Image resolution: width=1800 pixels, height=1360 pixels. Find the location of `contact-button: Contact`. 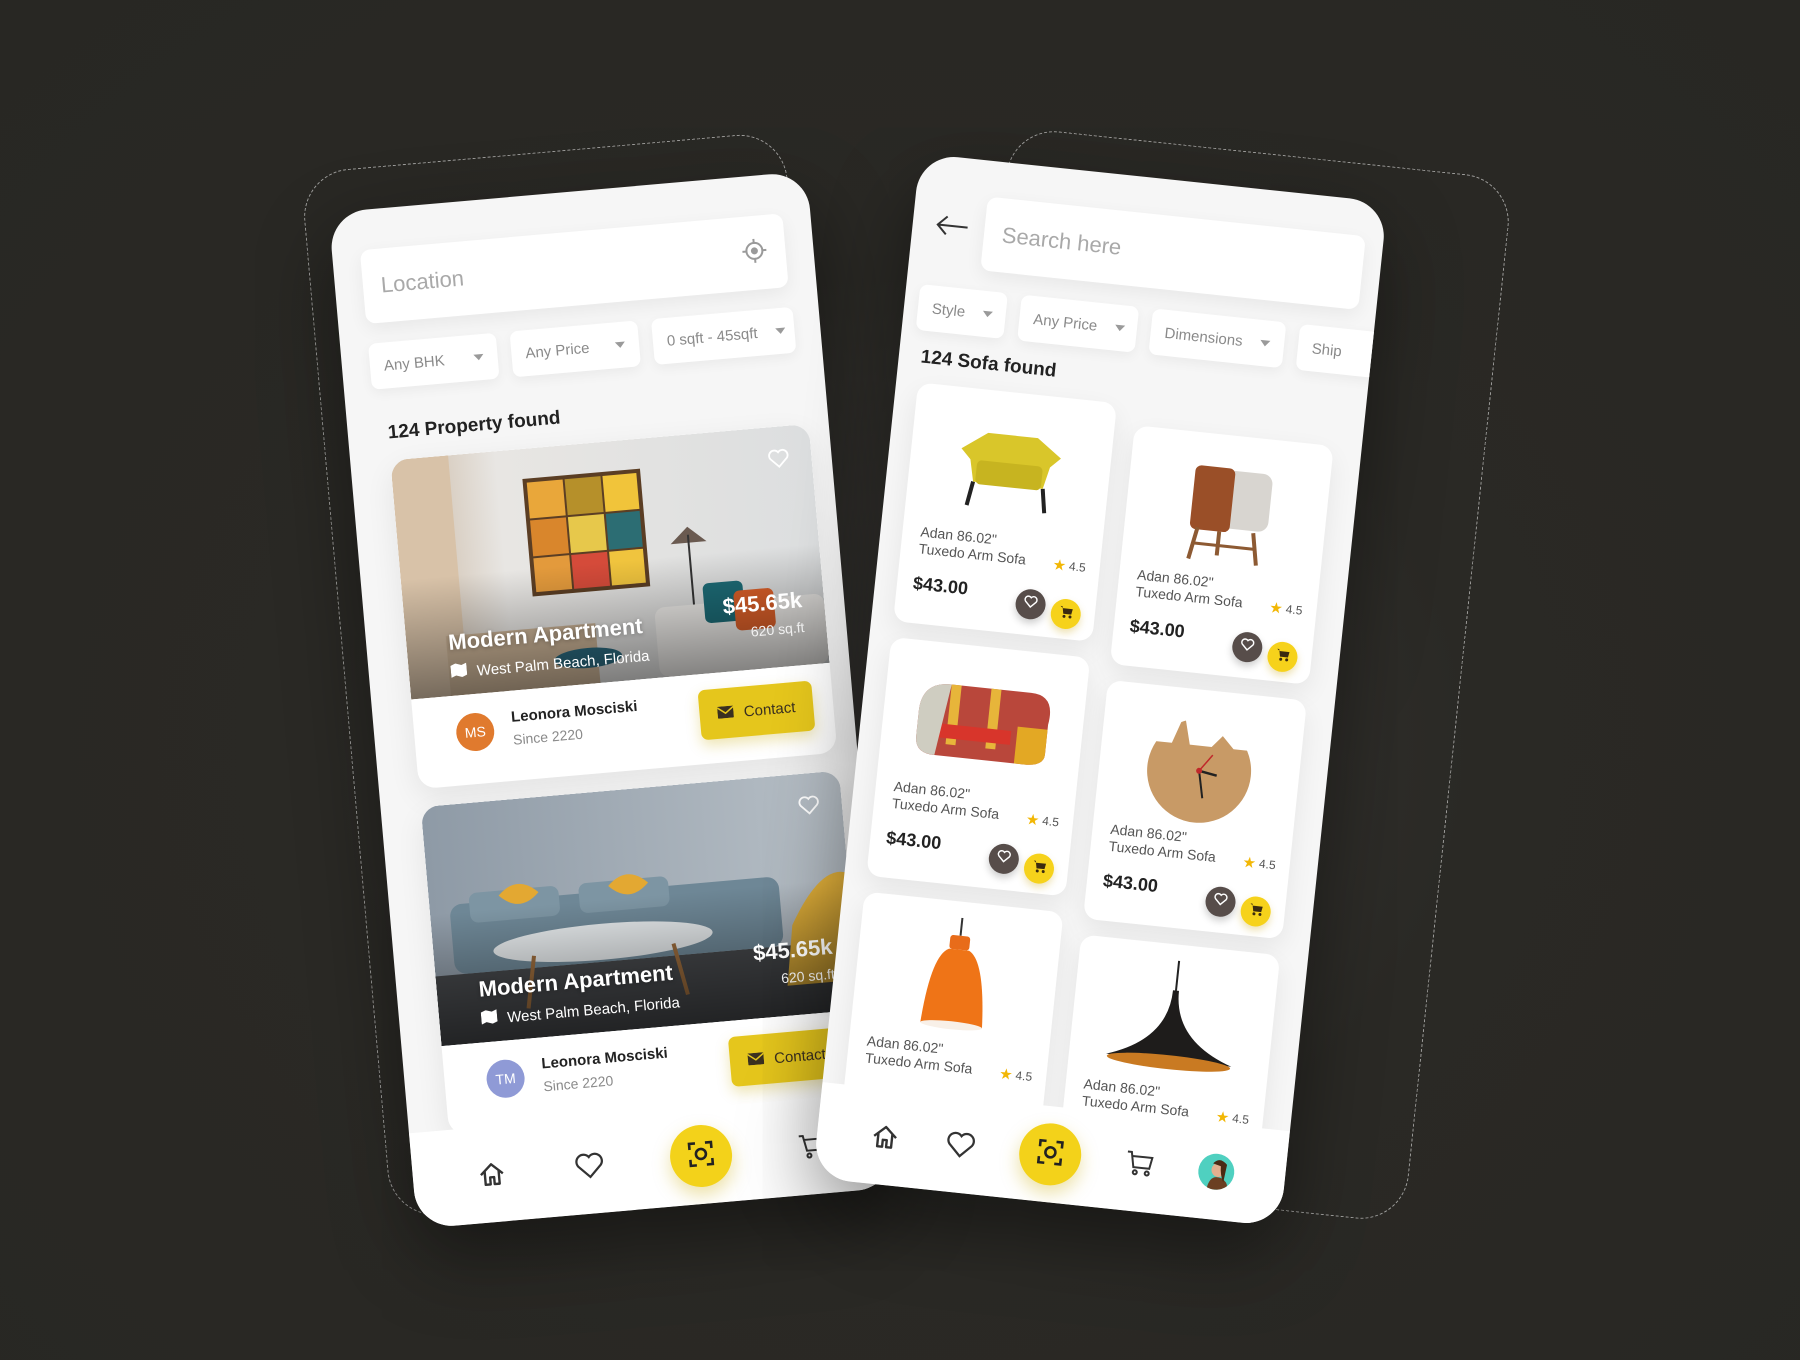

contact-button: Contact is located at coordinates (756, 710).